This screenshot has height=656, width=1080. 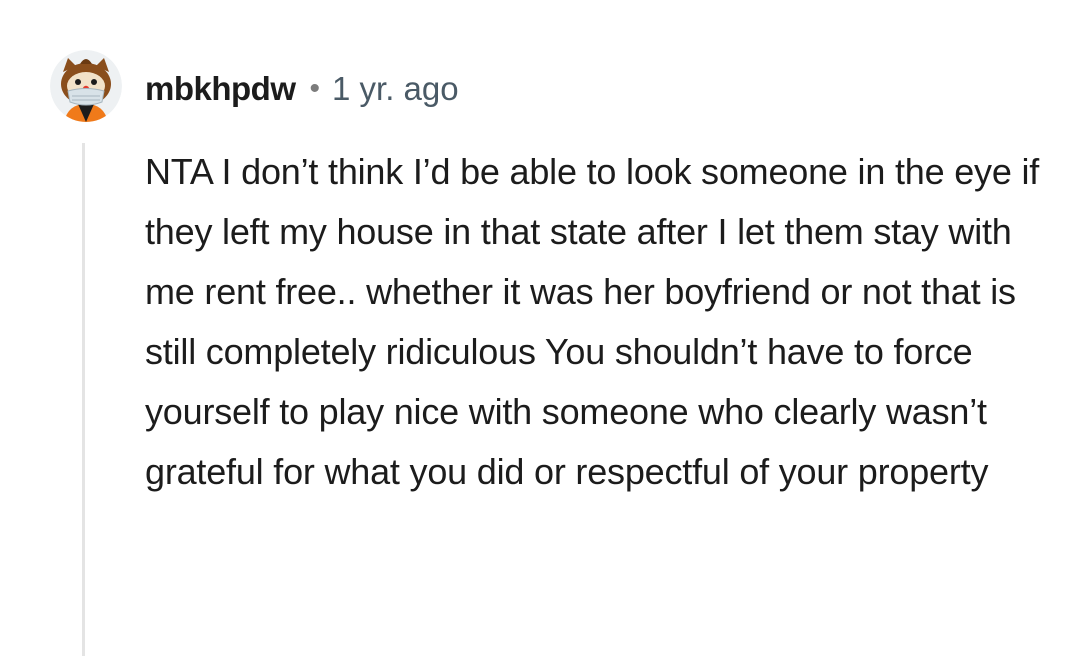 I want to click on comment-timestamp: 1 yr. ago, so click(x=395, y=89).